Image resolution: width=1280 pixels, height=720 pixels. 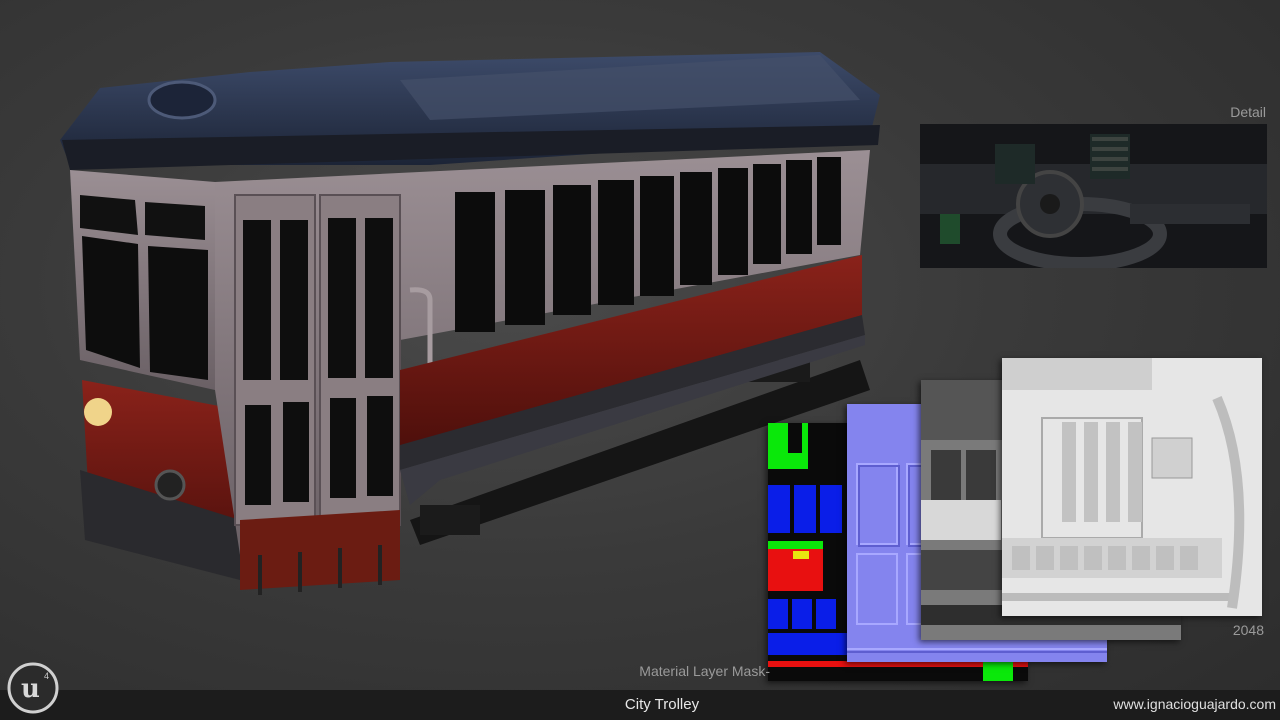 What do you see at coordinates (662, 704) in the screenshot?
I see `project-title: City Trolley` at bounding box center [662, 704].